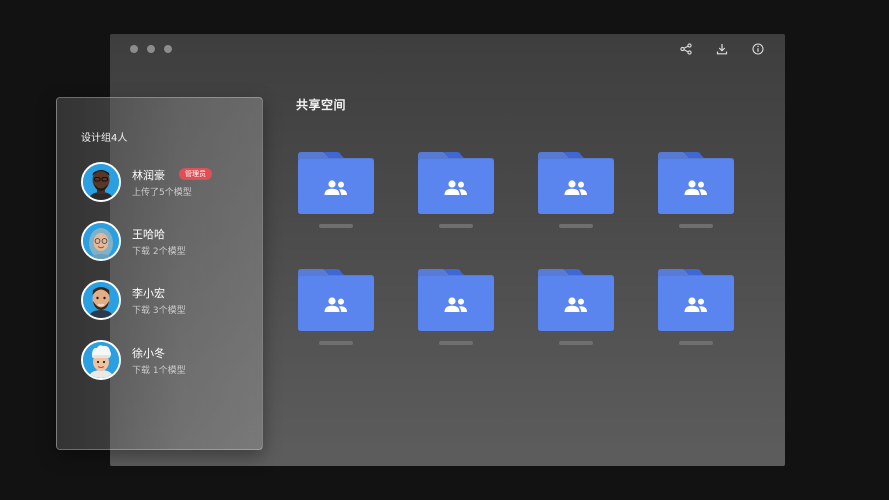 The height and width of the screenshot is (500, 889). What do you see at coordinates (134, 49) in the screenshot?
I see `close-dot` at bounding box center [134, 49].